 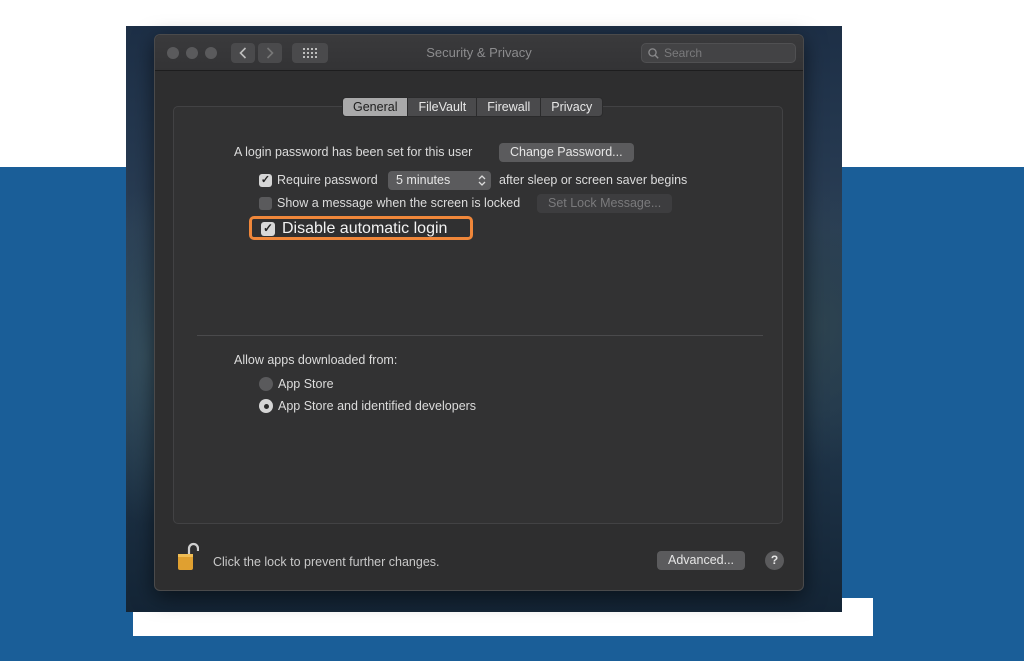 What do you see at coordinates (266, 384) in the screenshot?
I see `app-store-radio` at bounding box center [266, 384].